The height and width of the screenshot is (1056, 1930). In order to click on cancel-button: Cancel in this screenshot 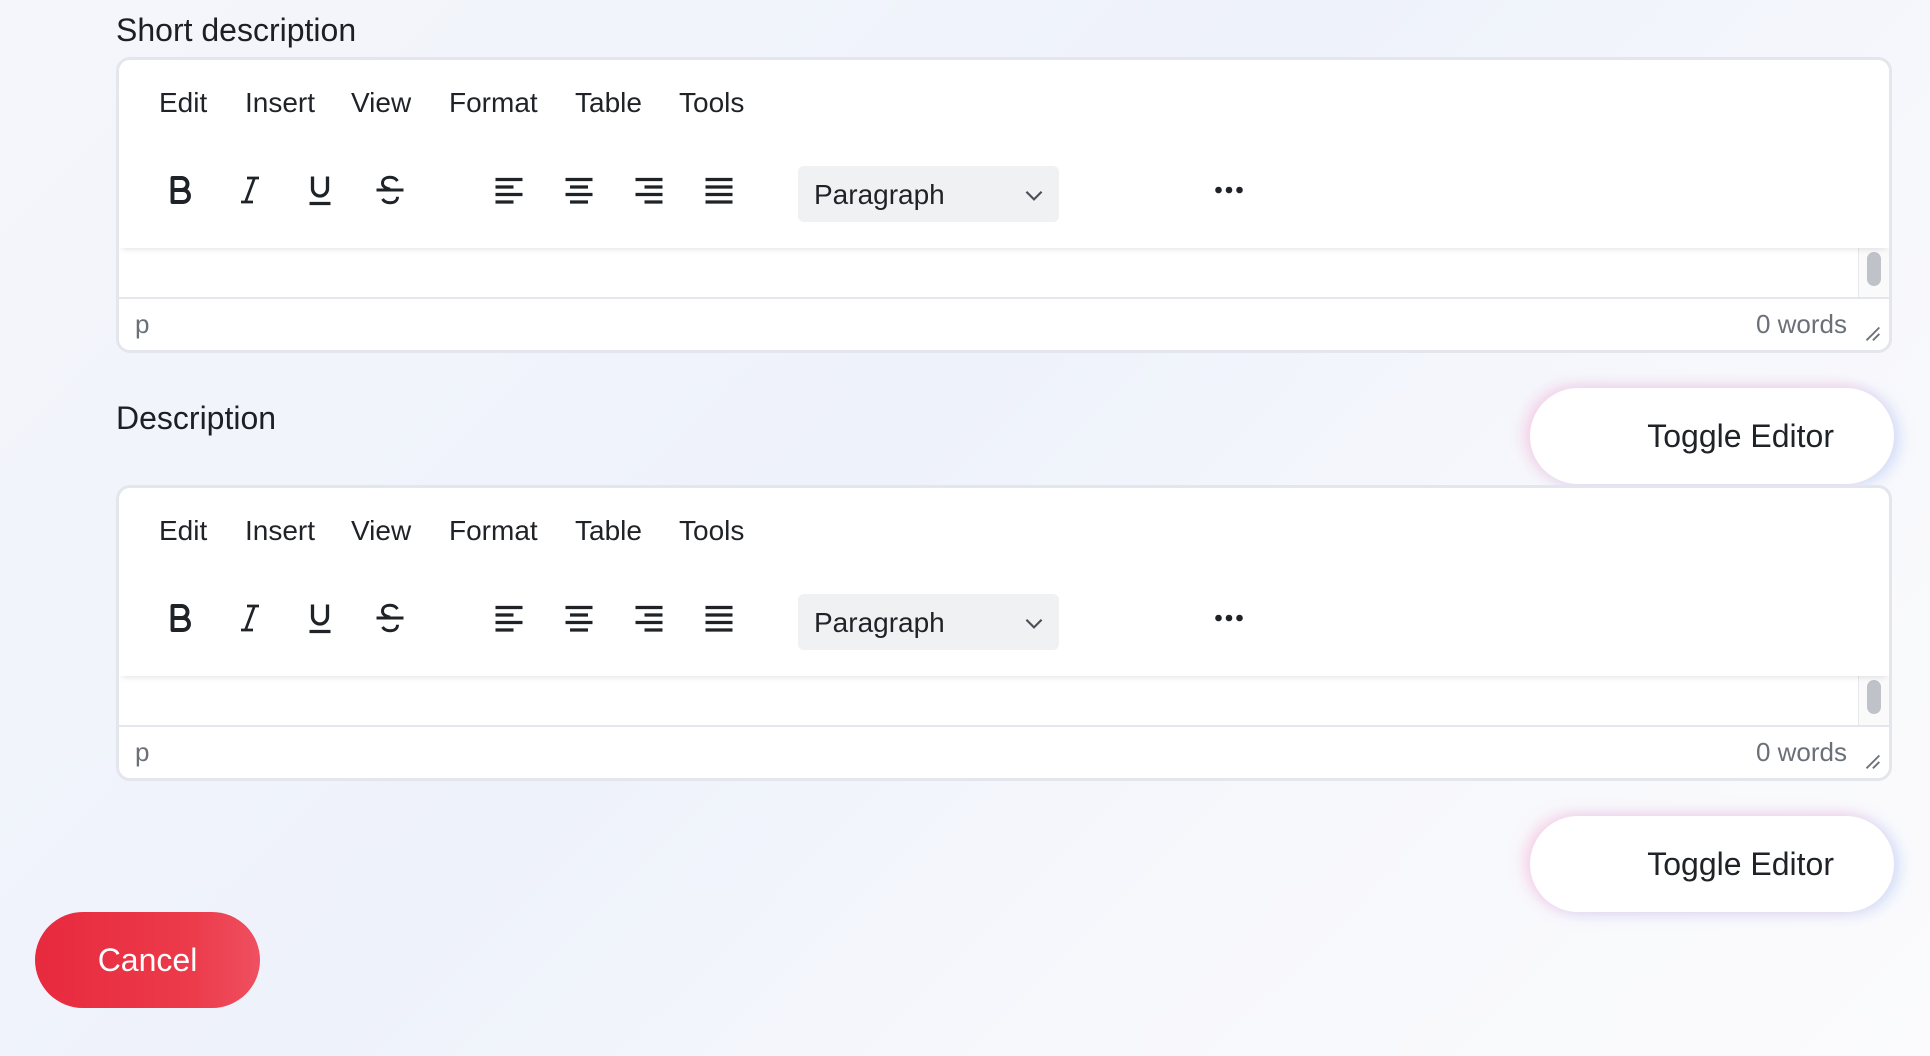, I will do `click(147, 960)`.